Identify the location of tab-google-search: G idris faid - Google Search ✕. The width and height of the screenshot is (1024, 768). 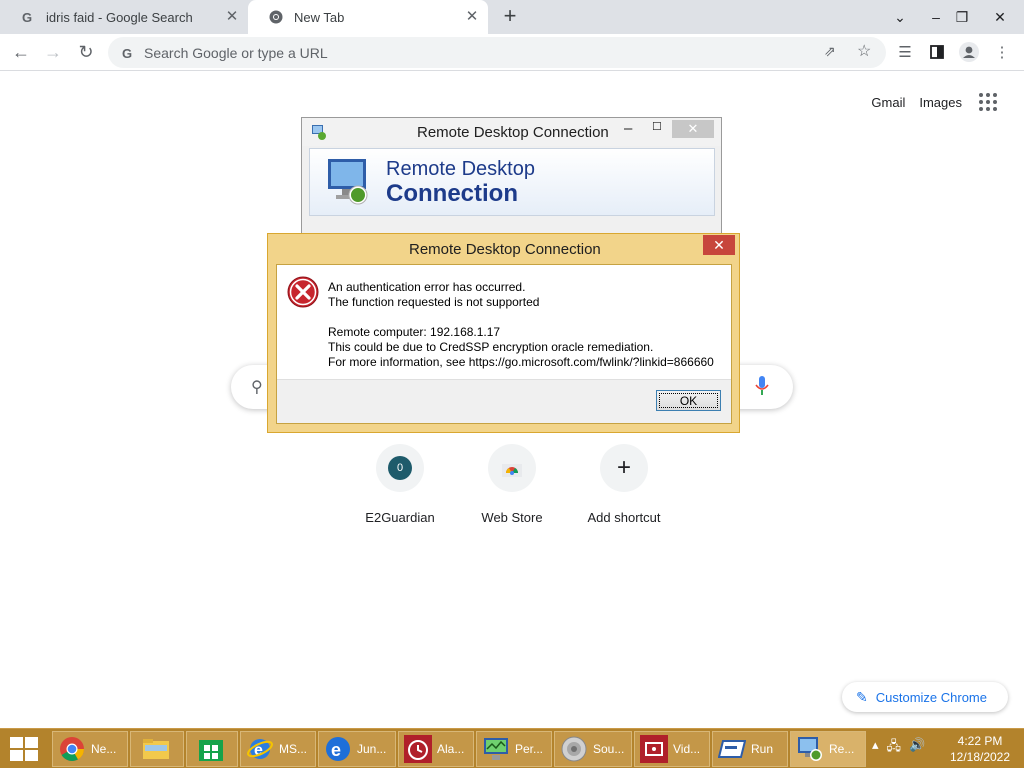
(124, 17).